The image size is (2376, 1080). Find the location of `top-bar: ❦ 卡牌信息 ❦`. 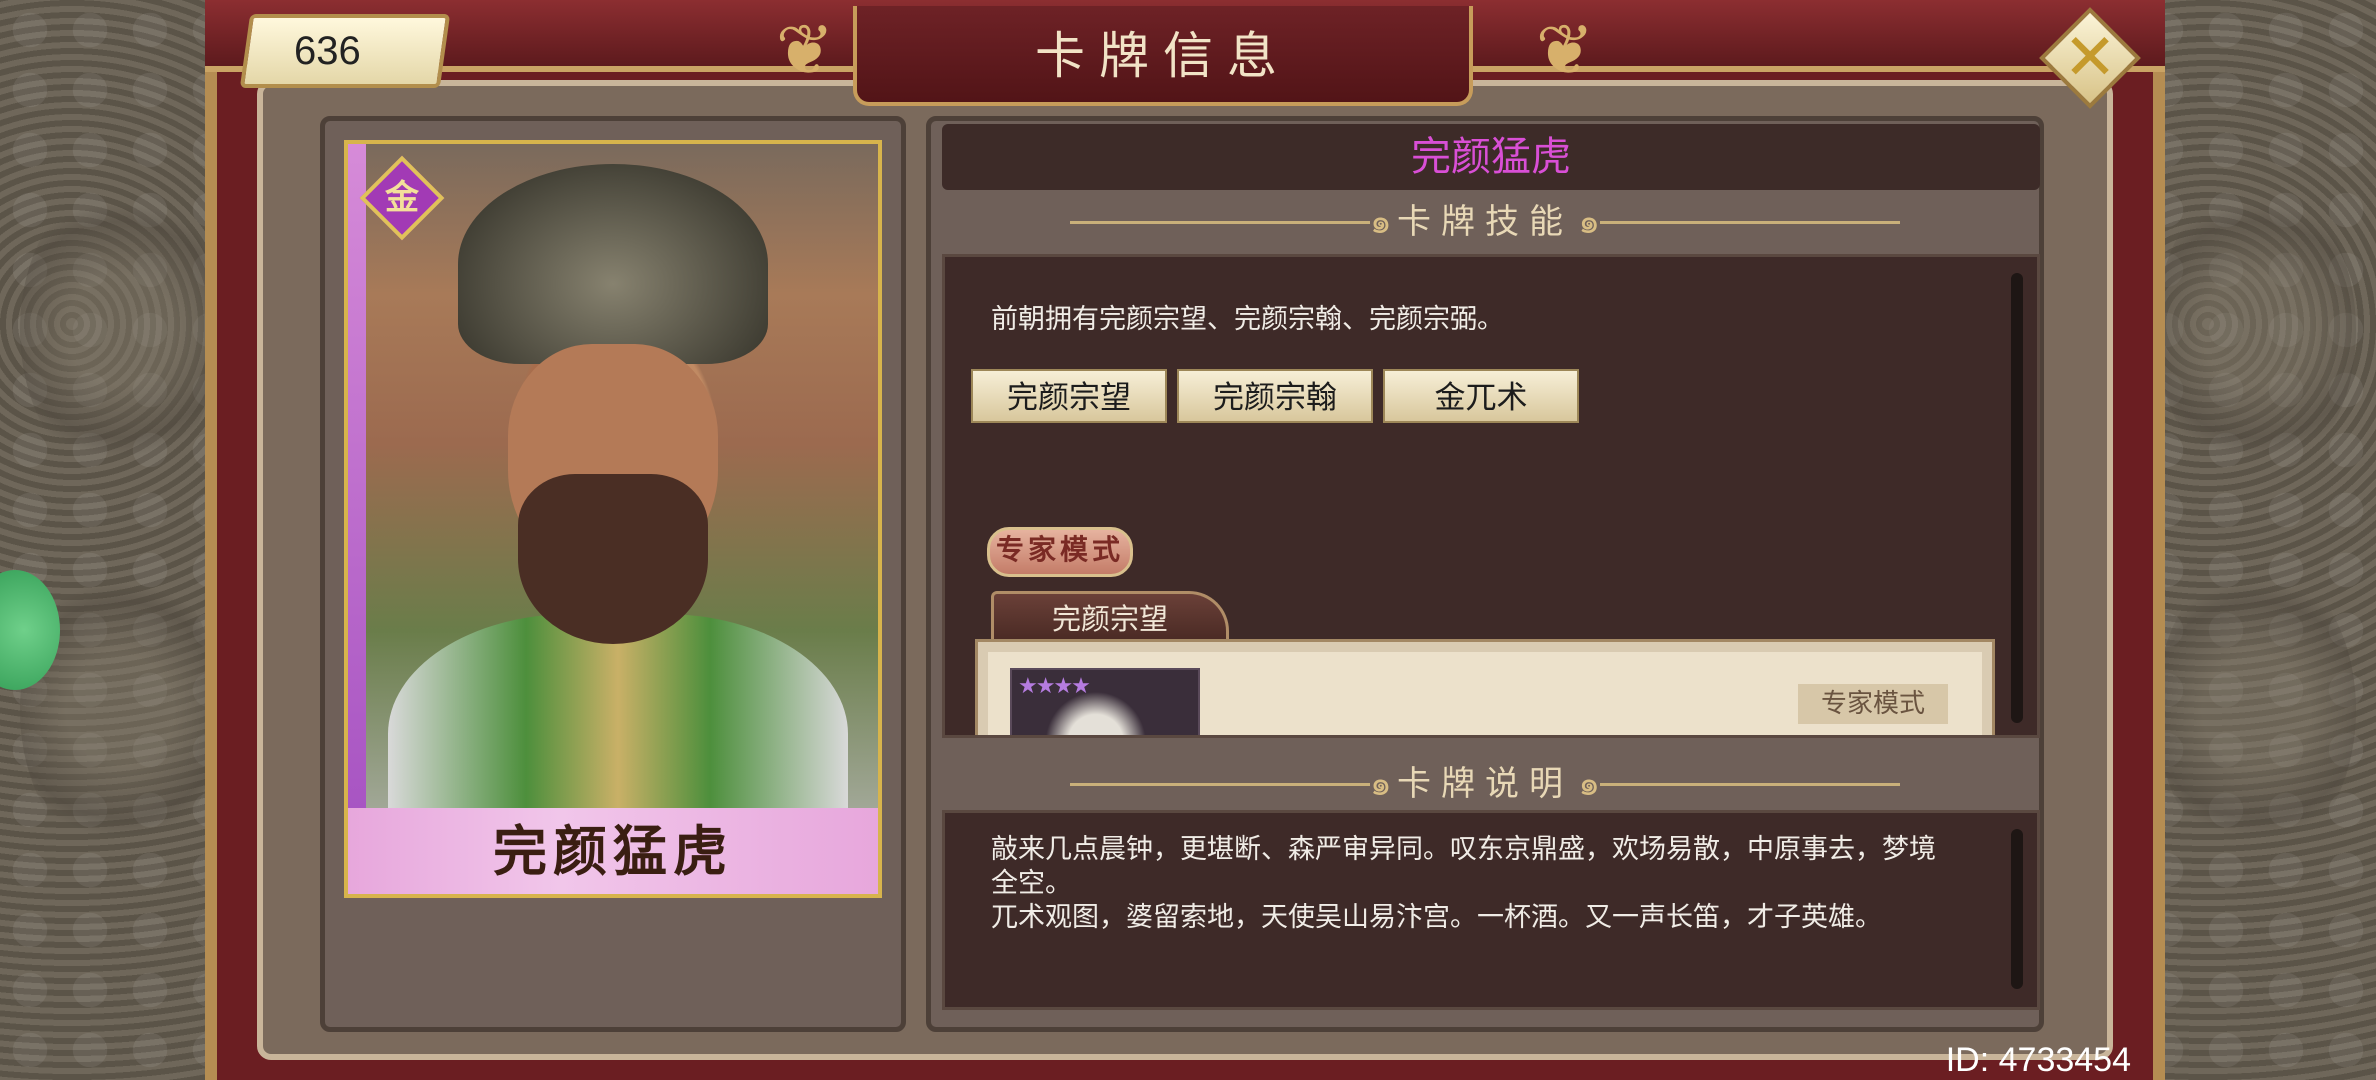

top-bar: ❦ 卡牌信息 ❦ is located at coordinates (1185, 55).